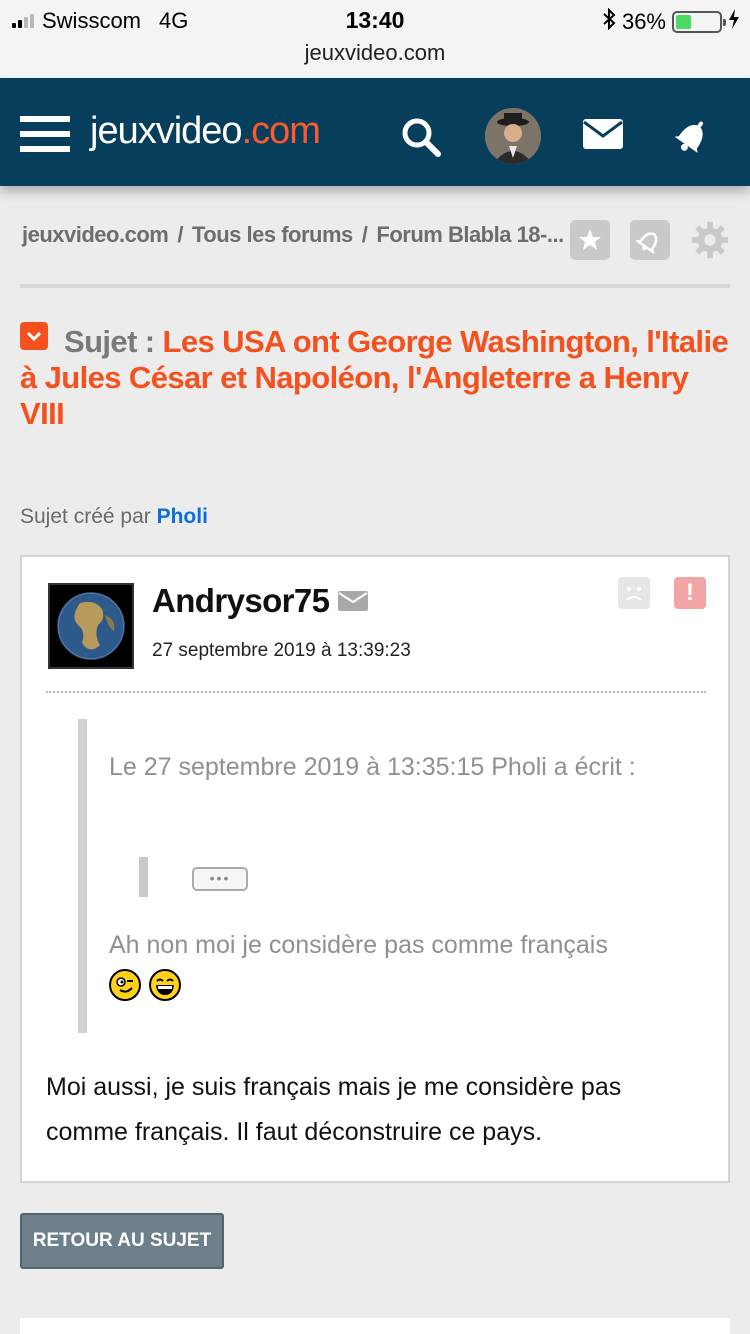 Image resolution: width=750 pixels, height=1334 pixels. Describe the element at coordinates (165, 985) in the screenshot. I see `smiley-laugh-icon` at that location.